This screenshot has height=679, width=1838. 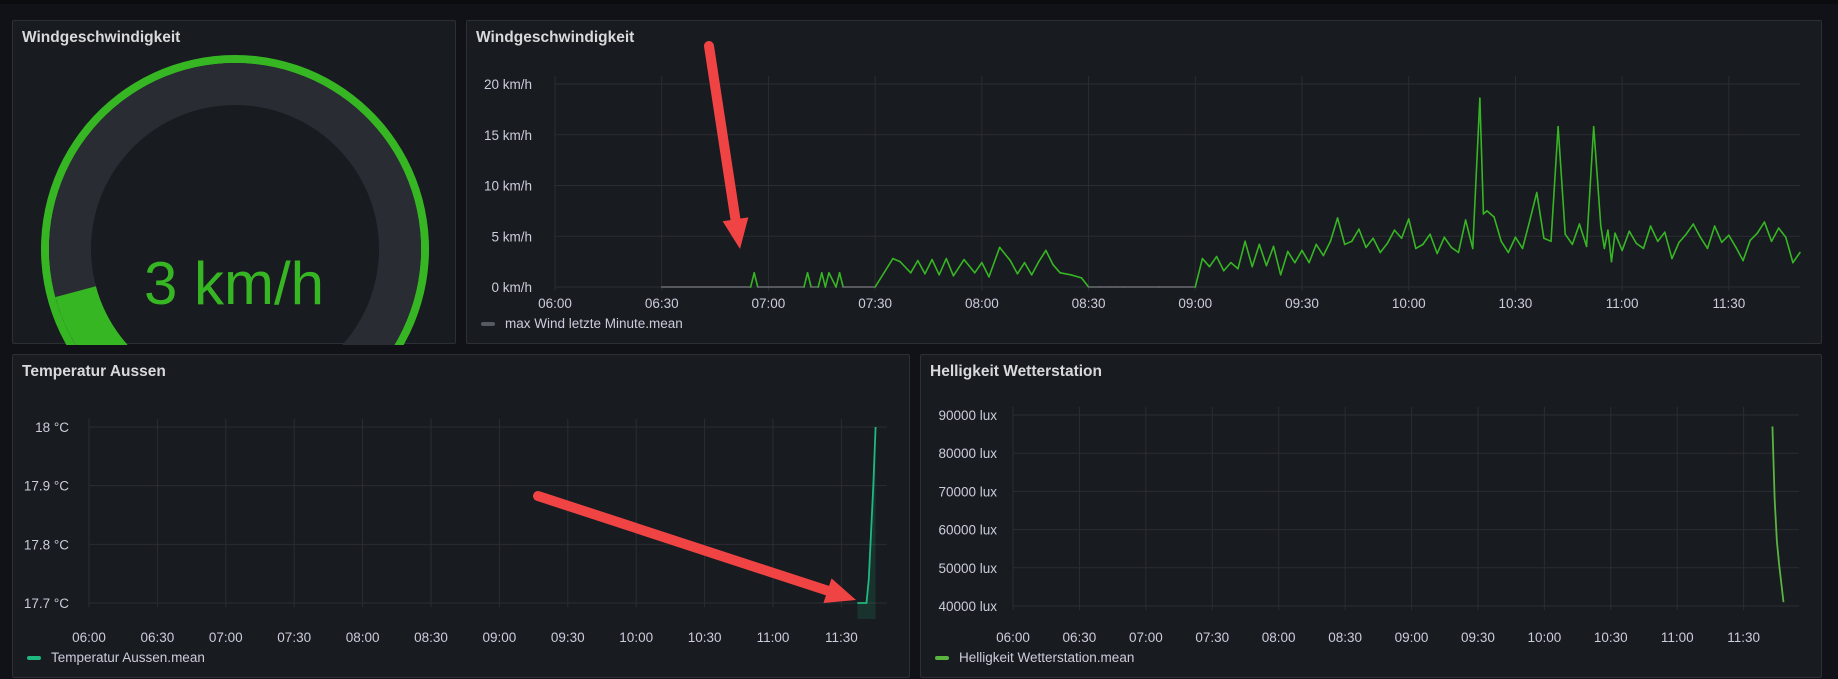 I want to click on series-area, so click(x=866, y=523).